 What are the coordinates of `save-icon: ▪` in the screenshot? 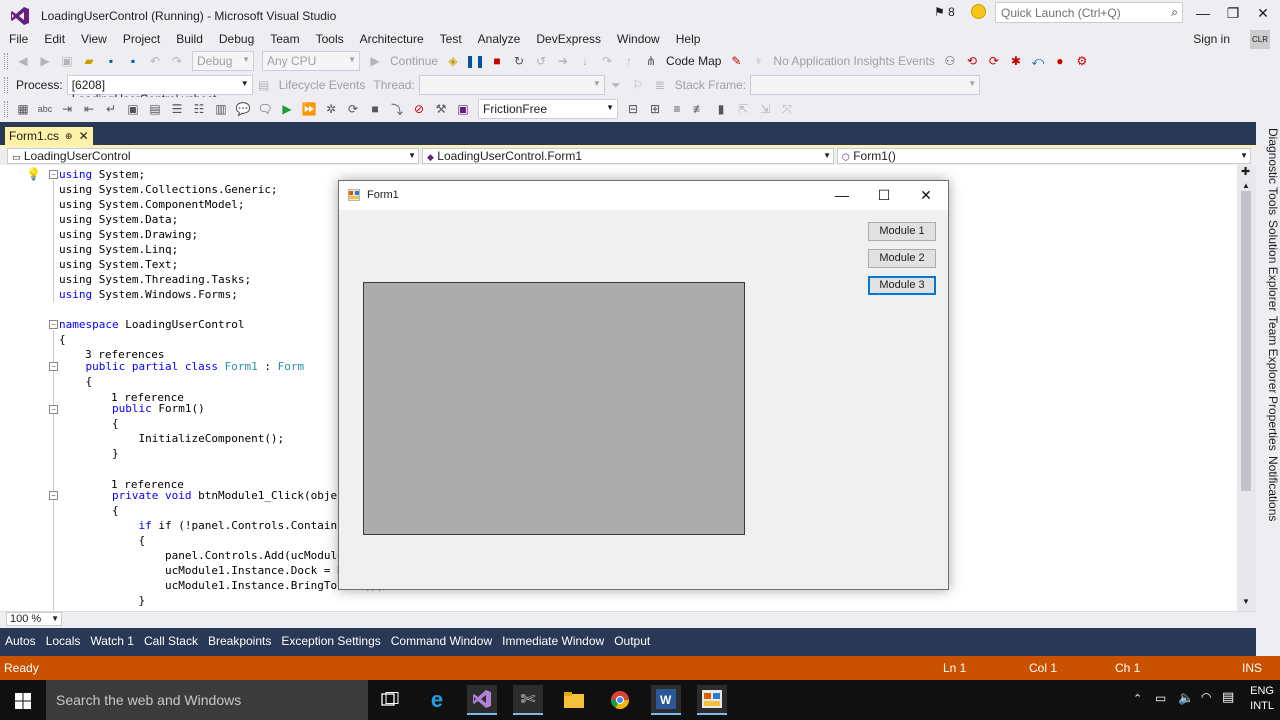 It's located at (111, 61).